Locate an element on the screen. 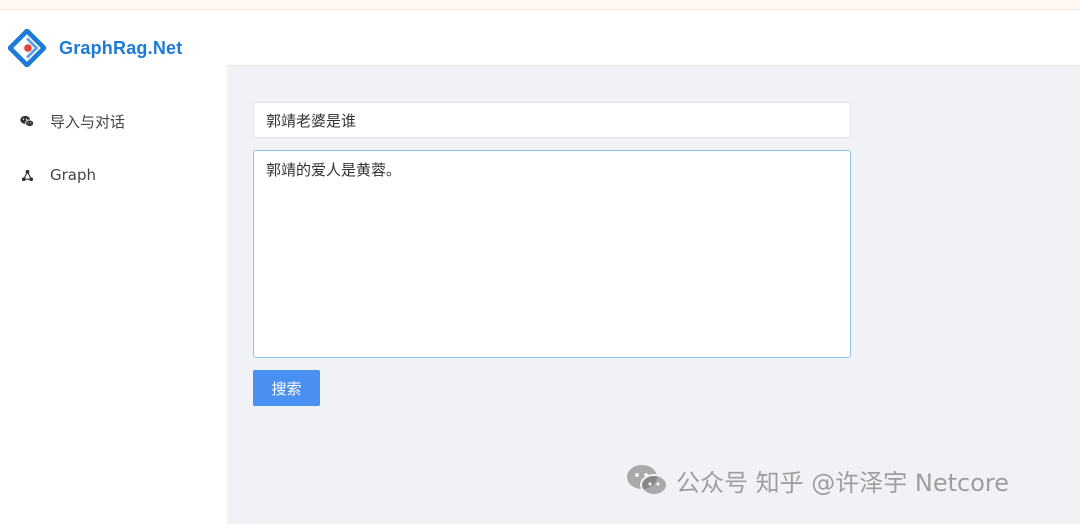  watermark-text: 公众号 知乎 @许泽宇 Netcore is located at coordinates (842, 482).